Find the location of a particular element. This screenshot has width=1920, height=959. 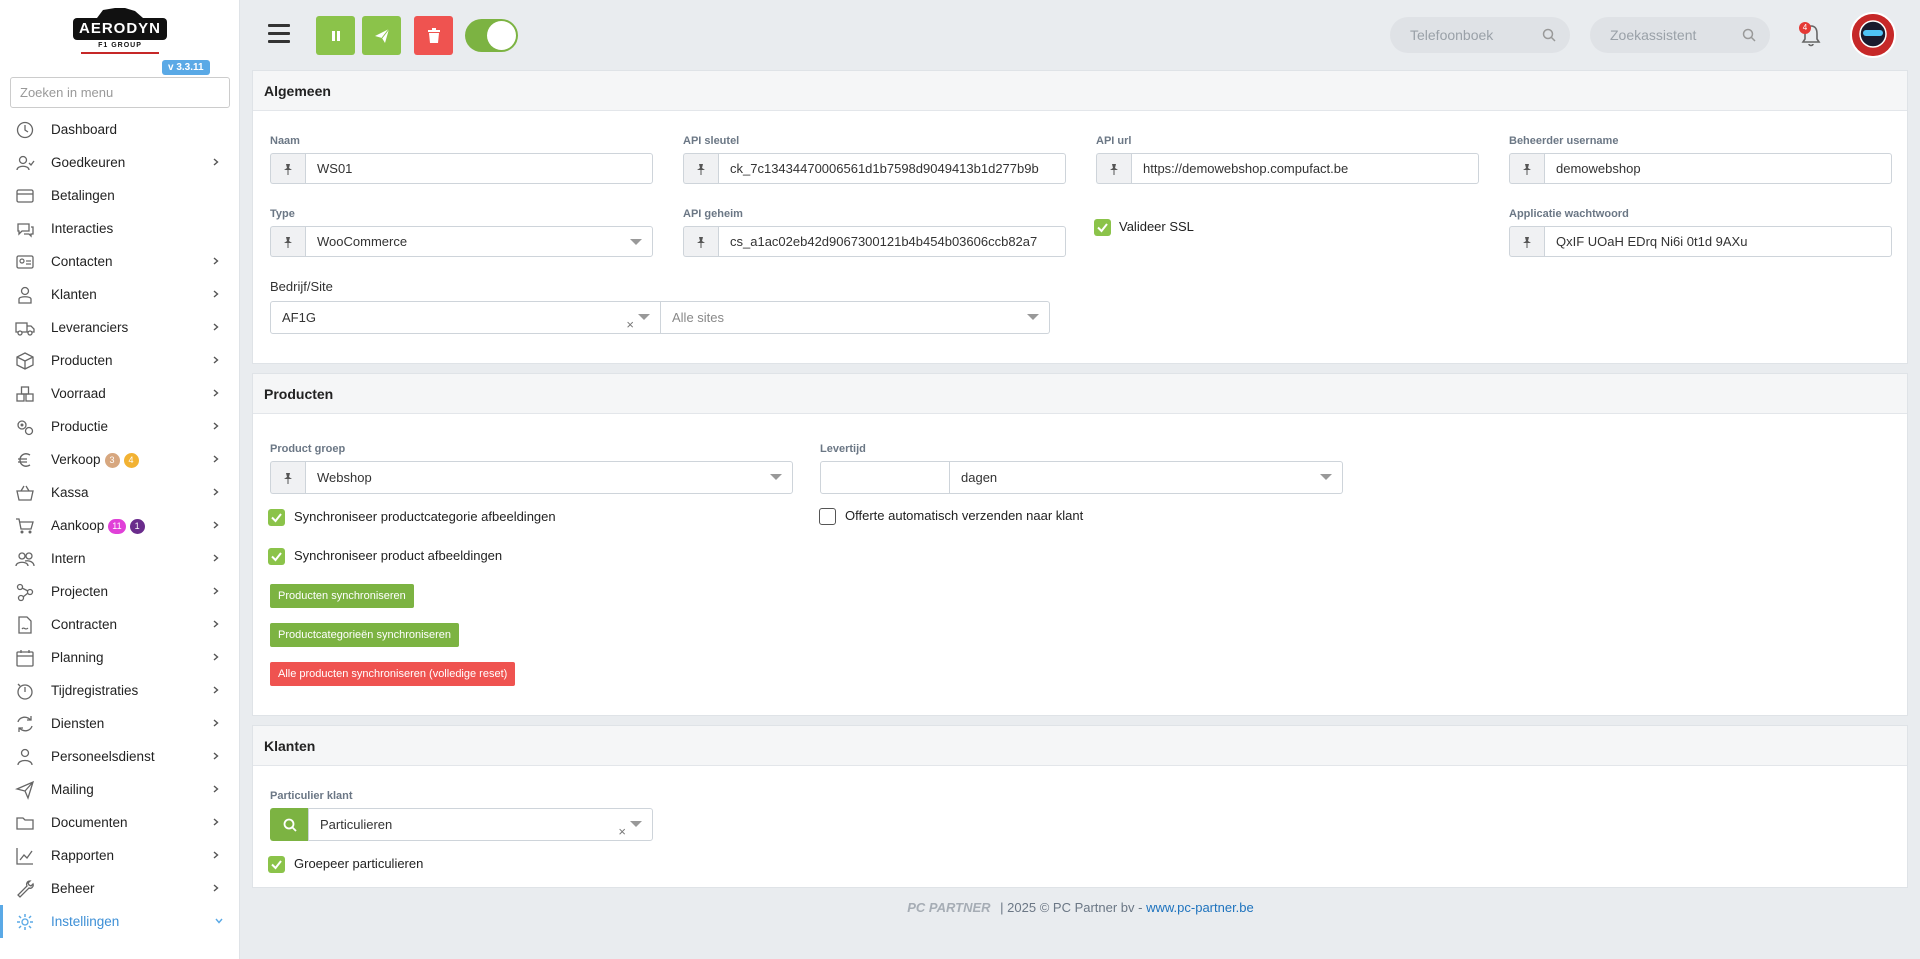

sidebar-item-leveranciers: Leveranciers is located at coordinates (120, 327).